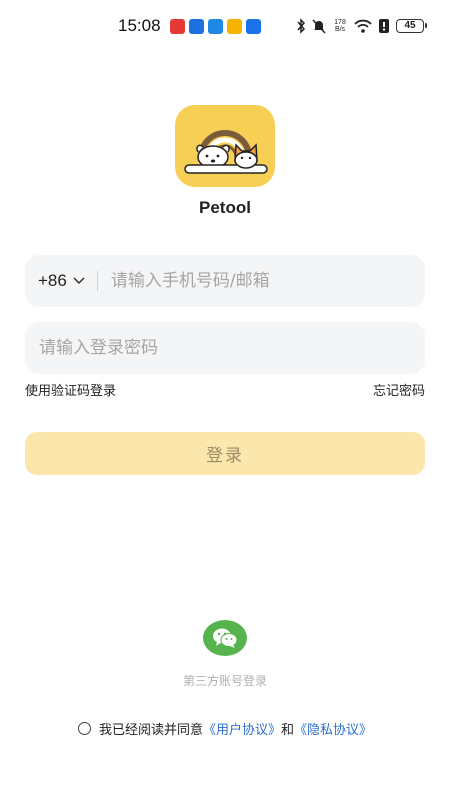  What do you see at coordinates (288, 730) in the screenshot?
I see `agreement-conjunction: 和` at bounding box center [288, 730].